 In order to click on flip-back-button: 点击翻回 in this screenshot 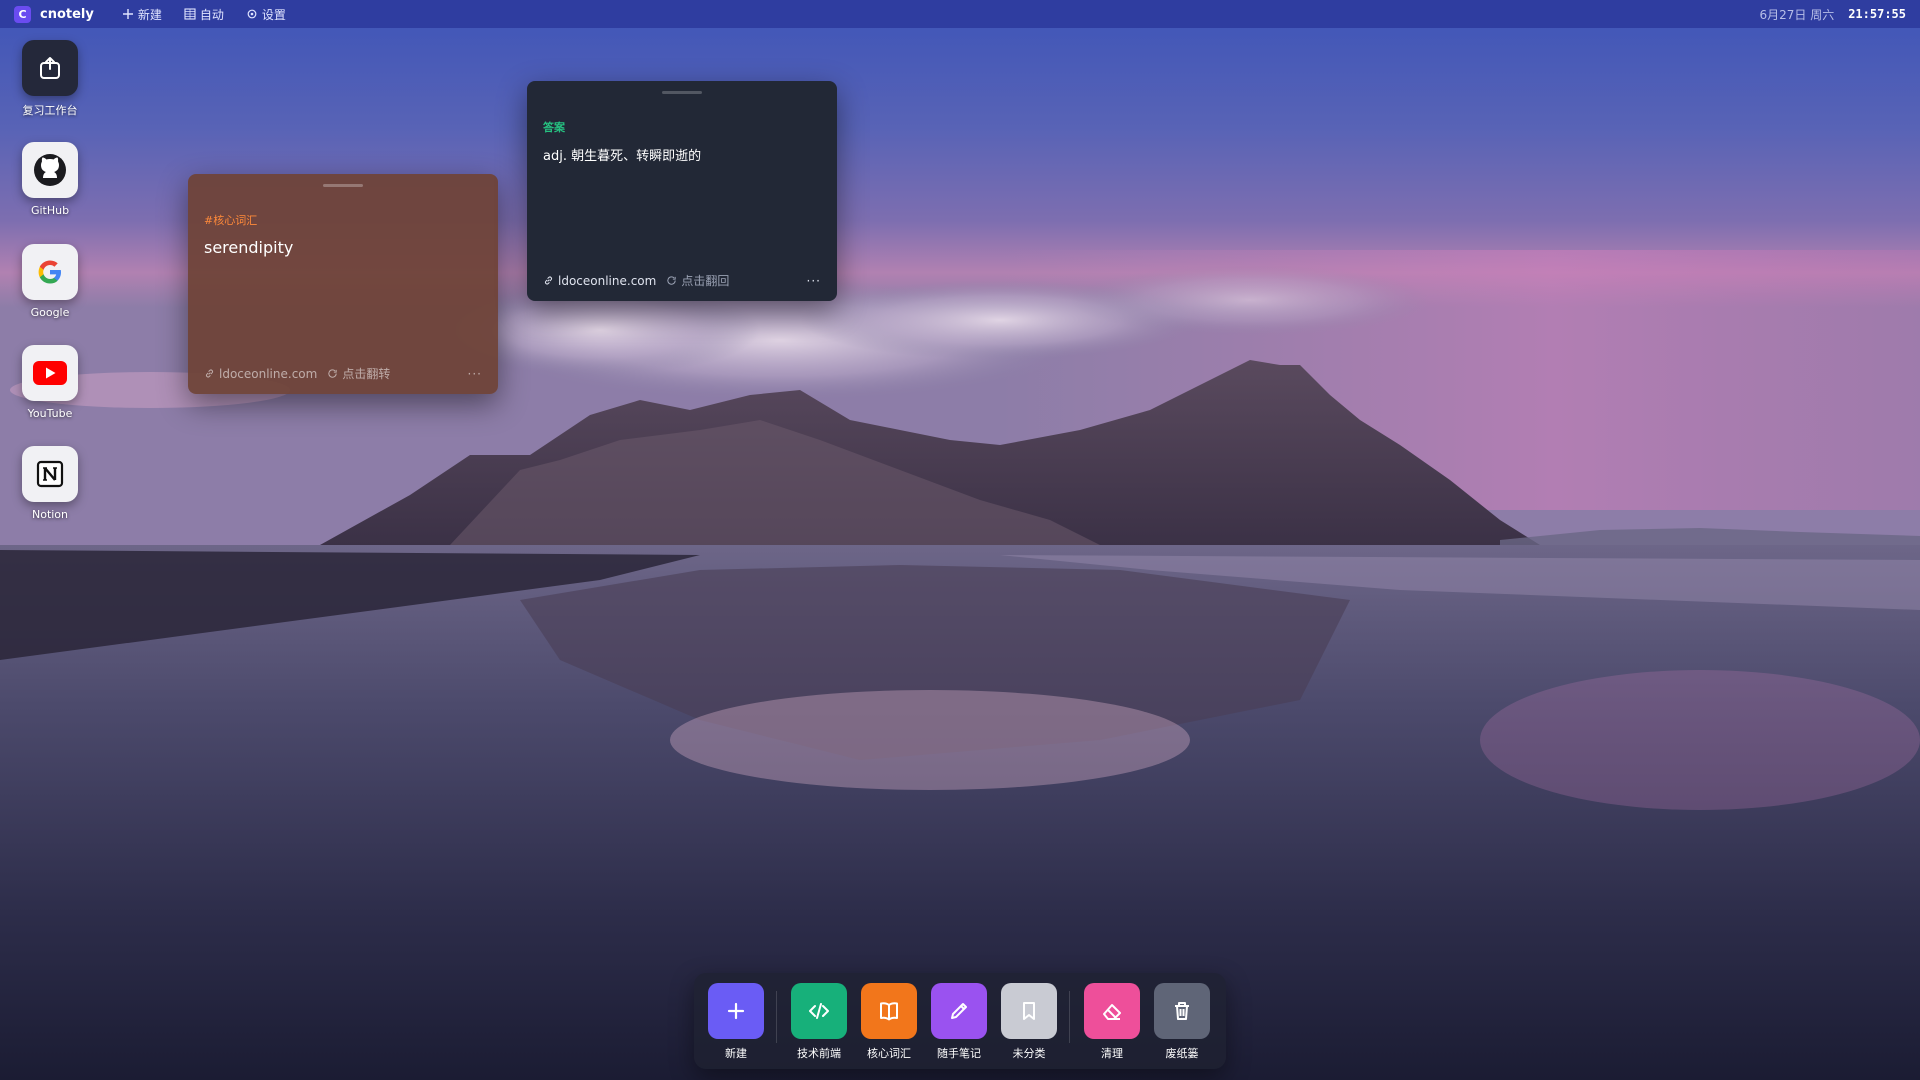, I will do `click(697, 280)`.